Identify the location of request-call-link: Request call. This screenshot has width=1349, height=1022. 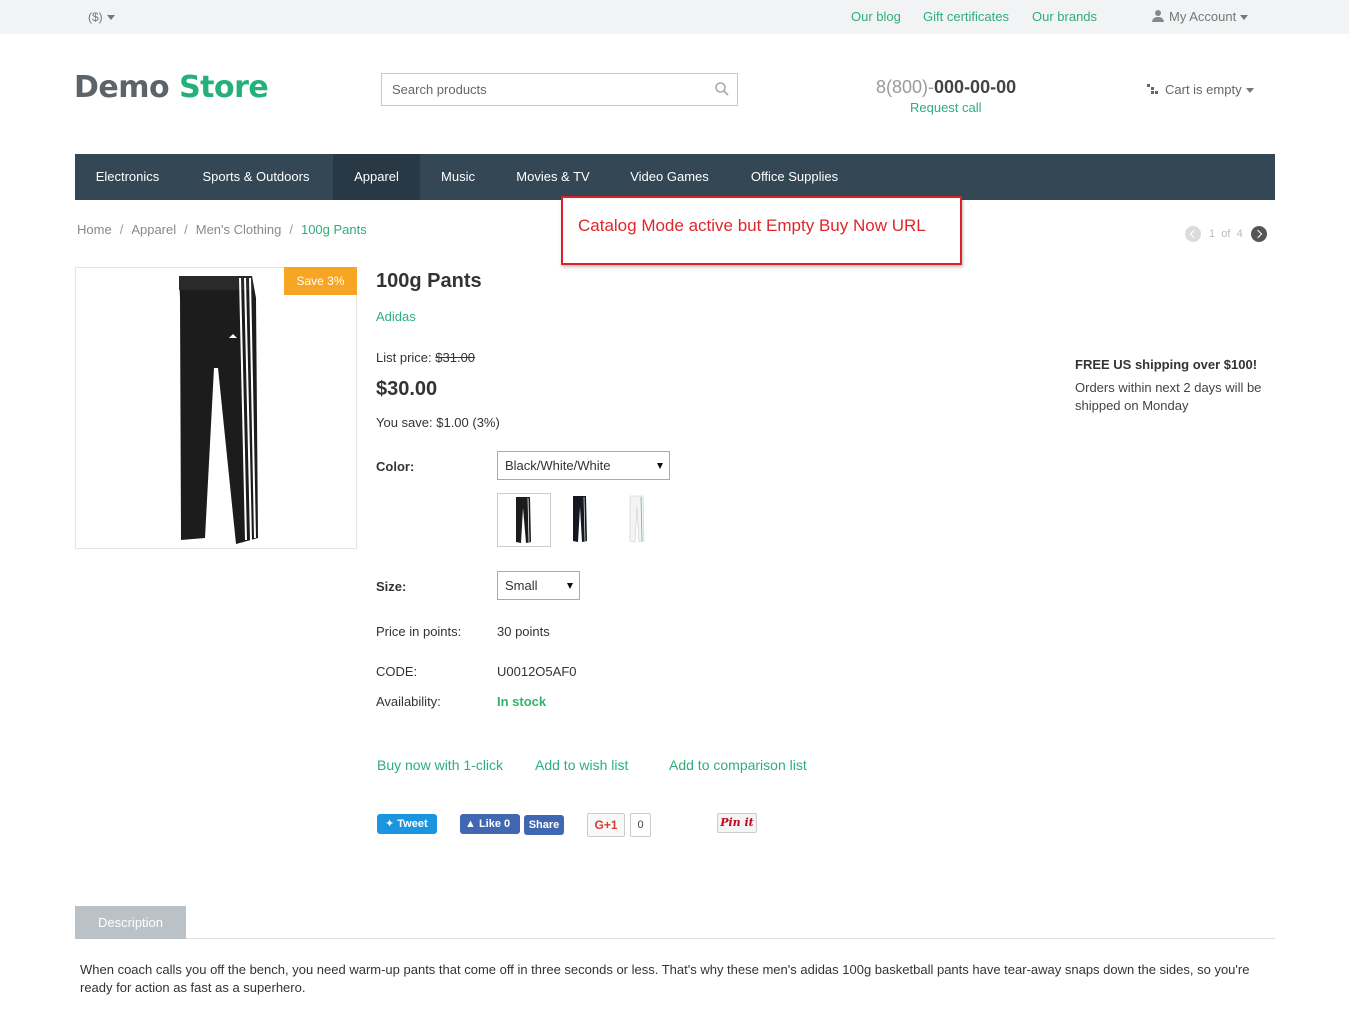
(946, 107).